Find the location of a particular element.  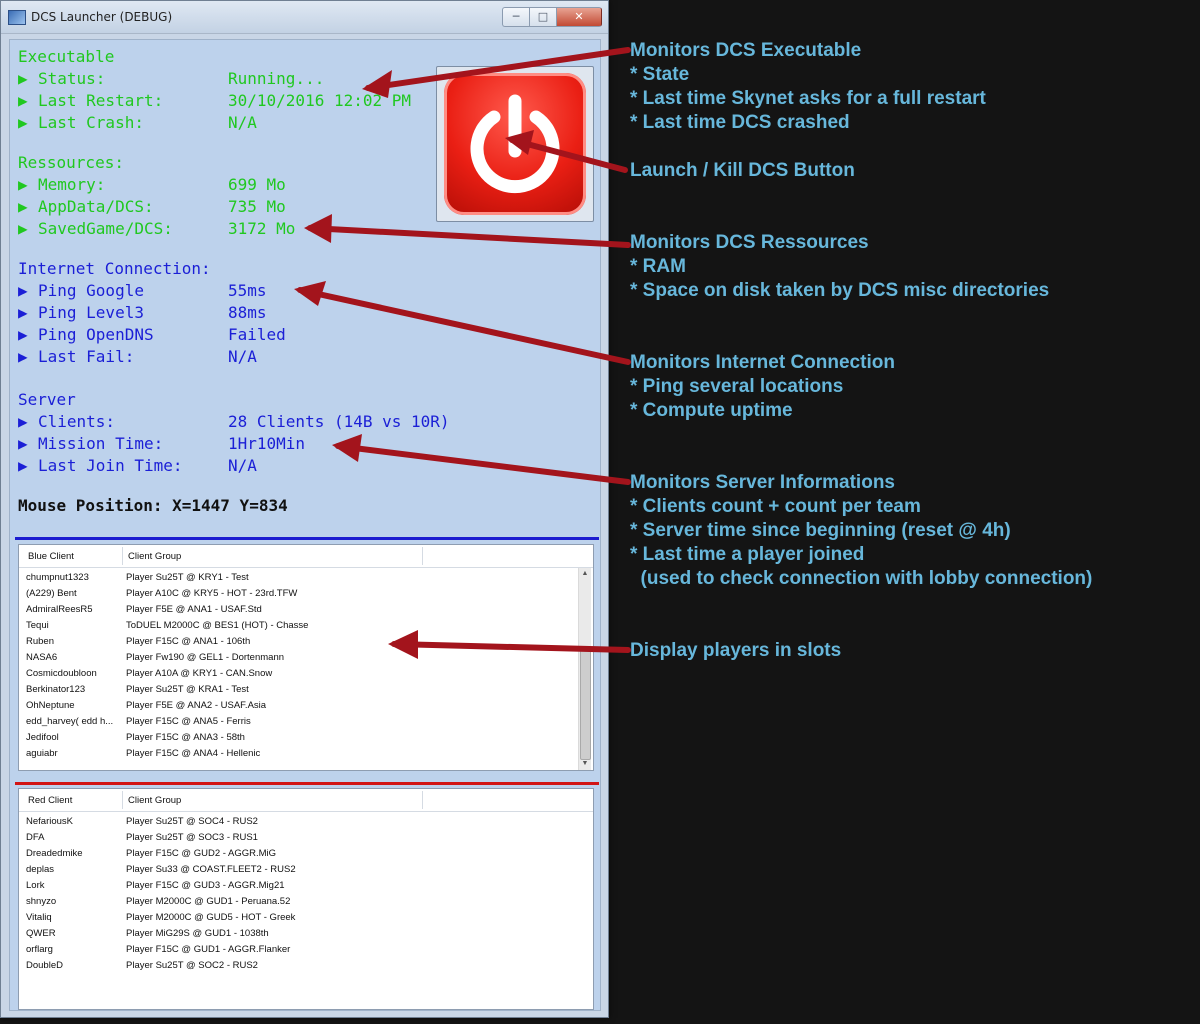

list-item: shnyzo Player M2000C @ GUD1 - Peruana.52 is located at coordinates (158, 904).